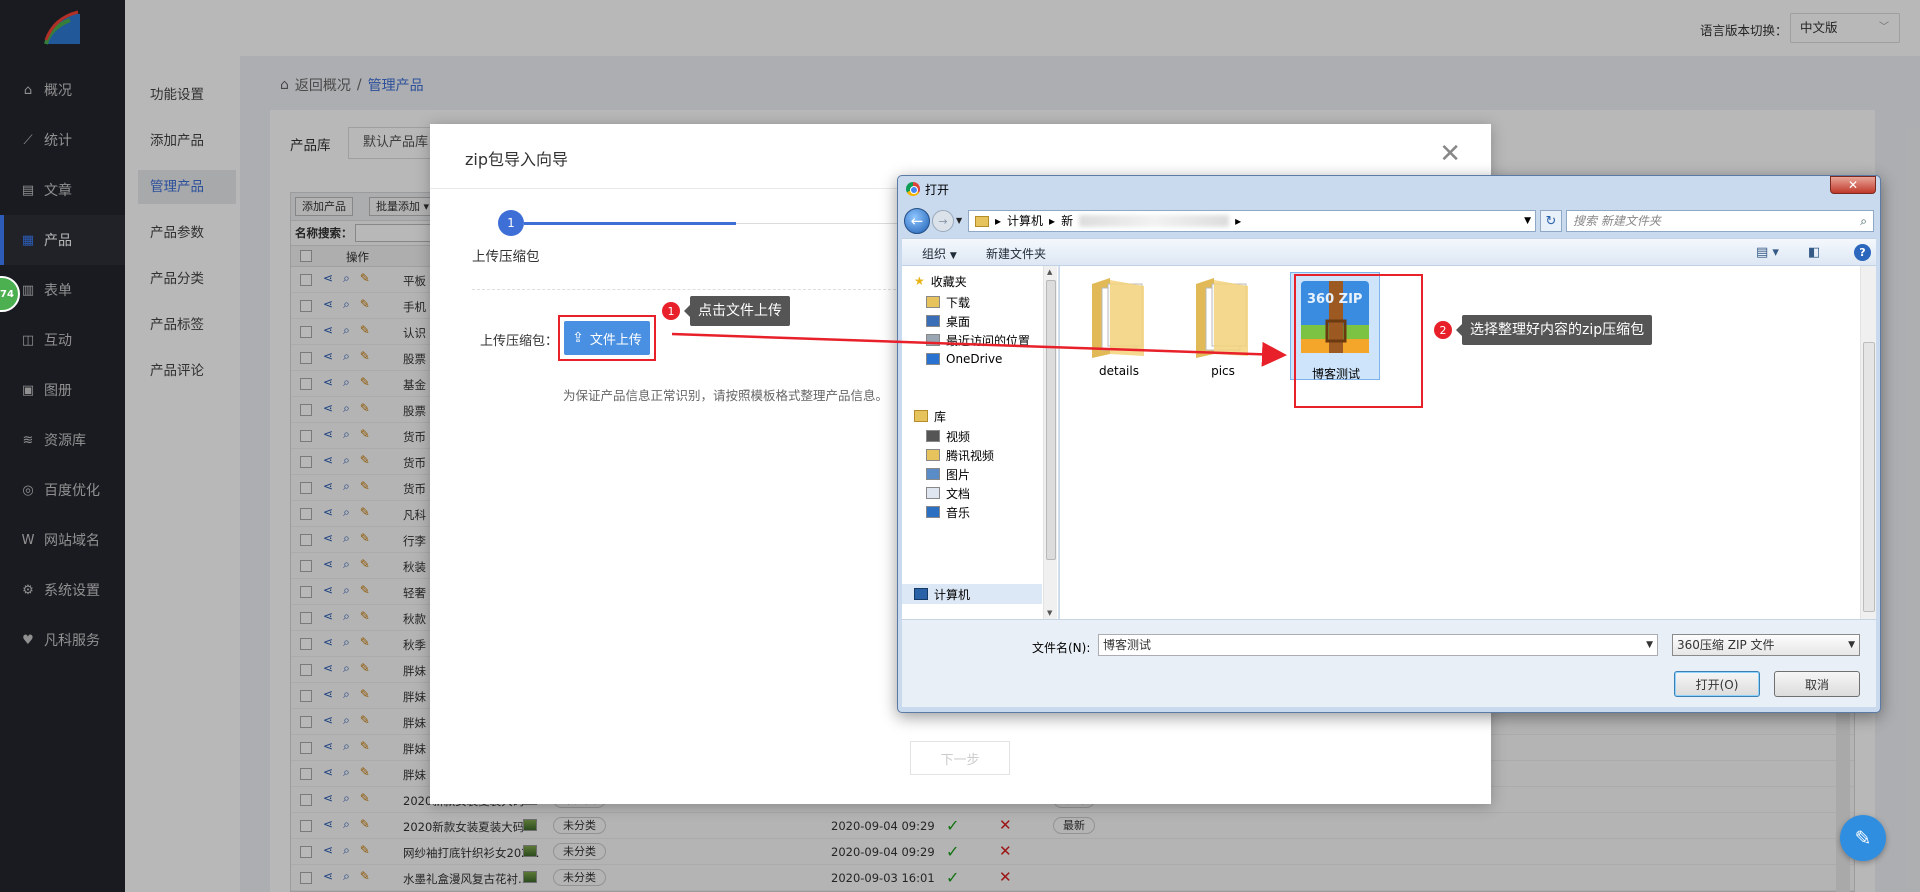  Describe the element at coordinates (1817, 684) in the screenshot. I see `cancel-button: 取消` at that location.